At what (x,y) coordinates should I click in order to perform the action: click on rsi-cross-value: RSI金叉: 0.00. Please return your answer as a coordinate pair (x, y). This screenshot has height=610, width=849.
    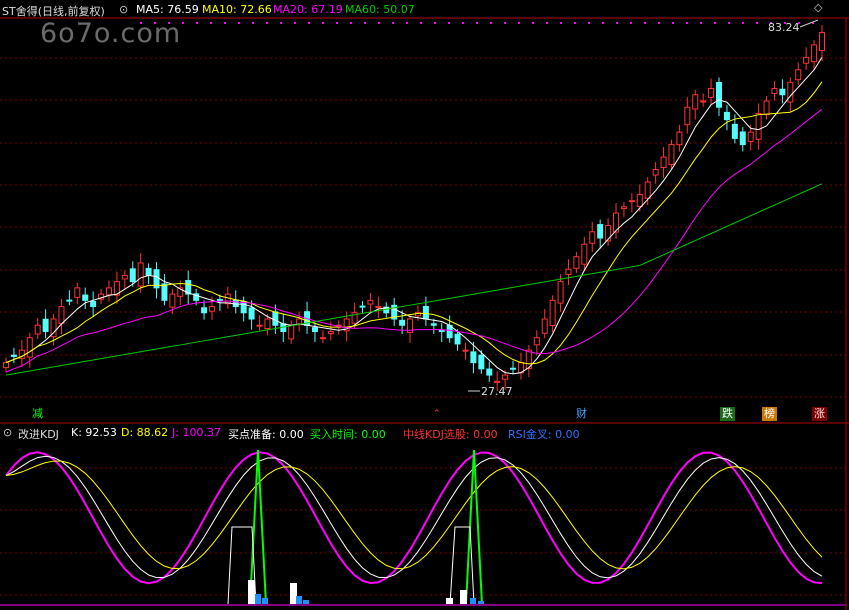
    Looking at the image, I should click on (544, 434).